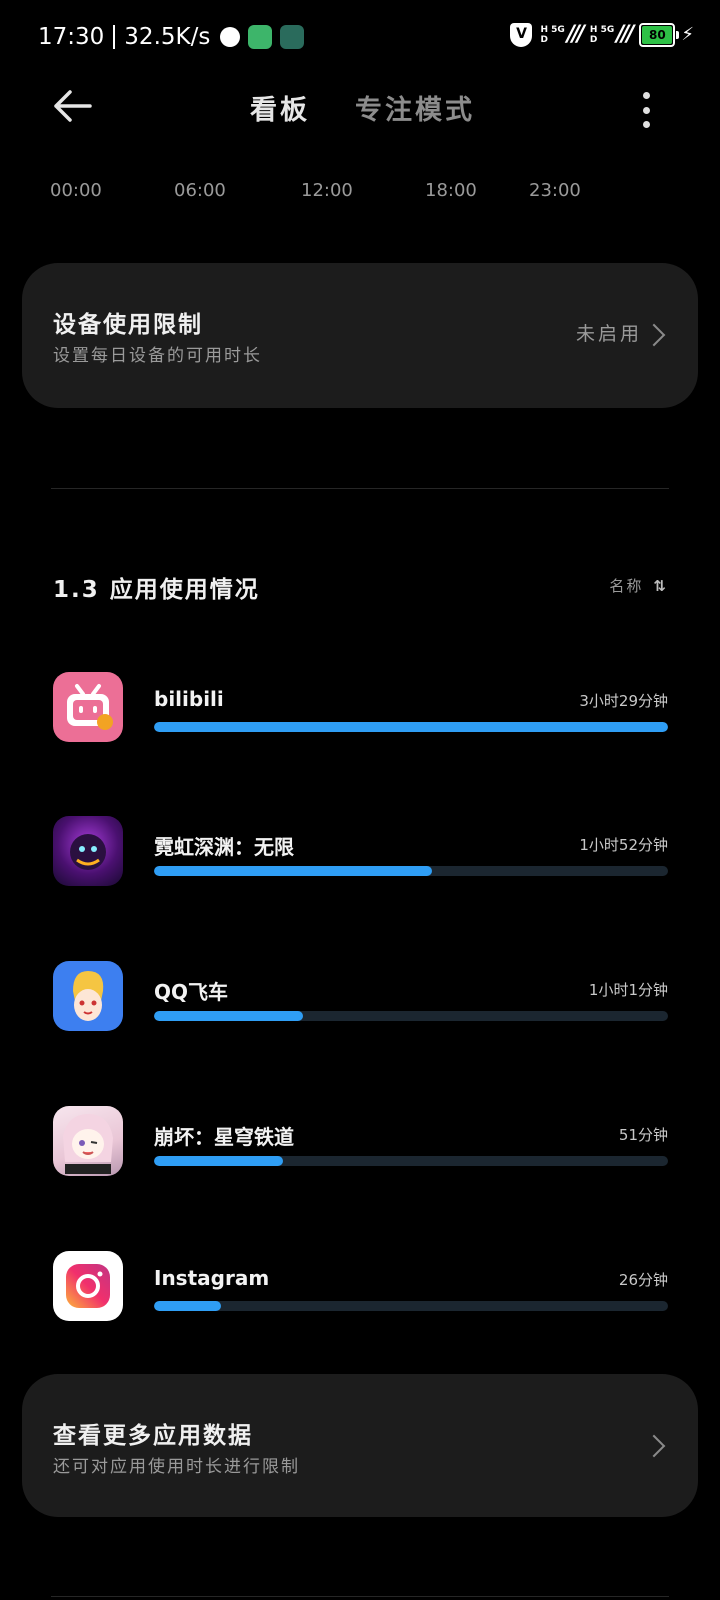 The width and height of the screenshot is (720, 1600). I want to click on app-usage-time: 3小时29分钟, so click(623, 701).